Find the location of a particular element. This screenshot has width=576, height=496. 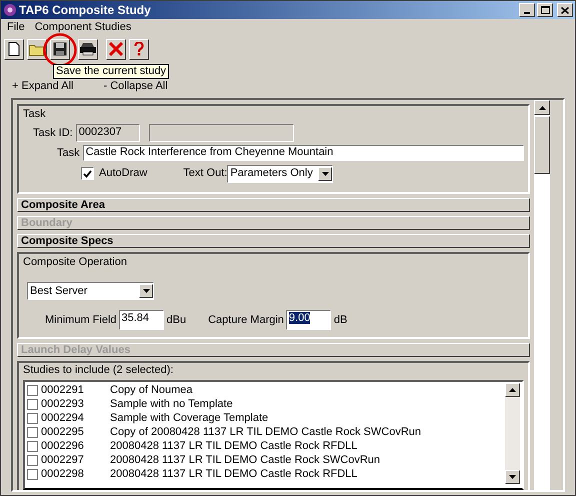

study-id: 0002297 is located at coordinates (63, 460).